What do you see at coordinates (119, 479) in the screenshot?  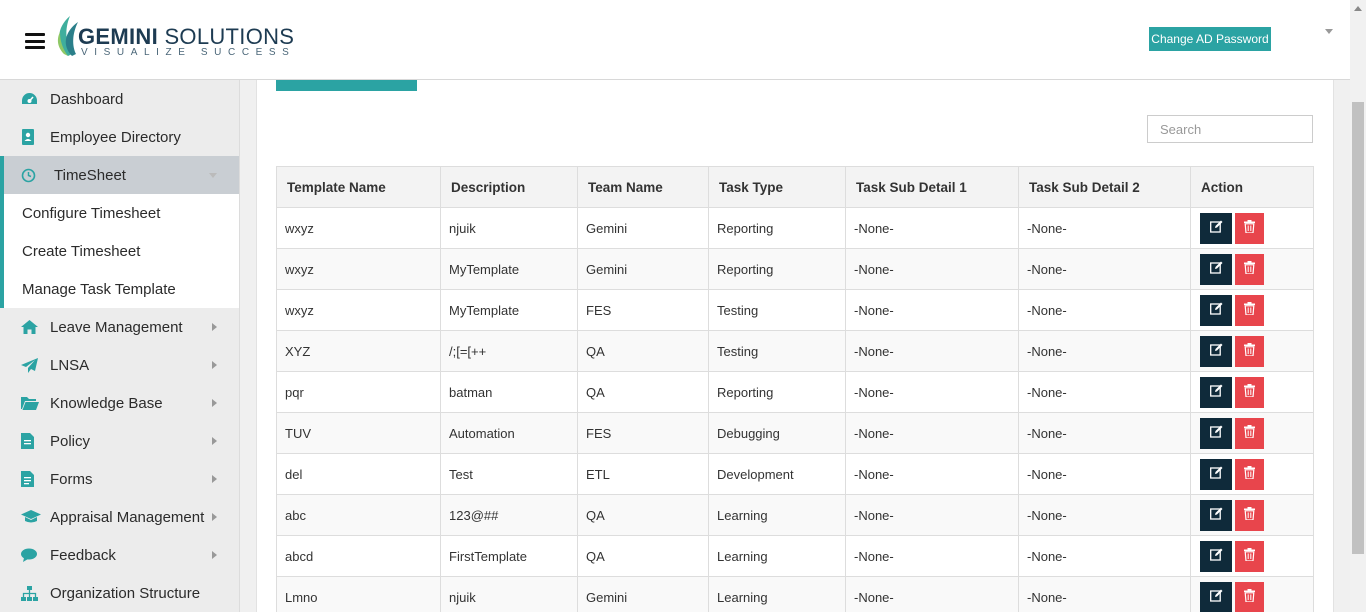 I see `sidebar-item-forms: Forms` at bounding box center [119, 479].